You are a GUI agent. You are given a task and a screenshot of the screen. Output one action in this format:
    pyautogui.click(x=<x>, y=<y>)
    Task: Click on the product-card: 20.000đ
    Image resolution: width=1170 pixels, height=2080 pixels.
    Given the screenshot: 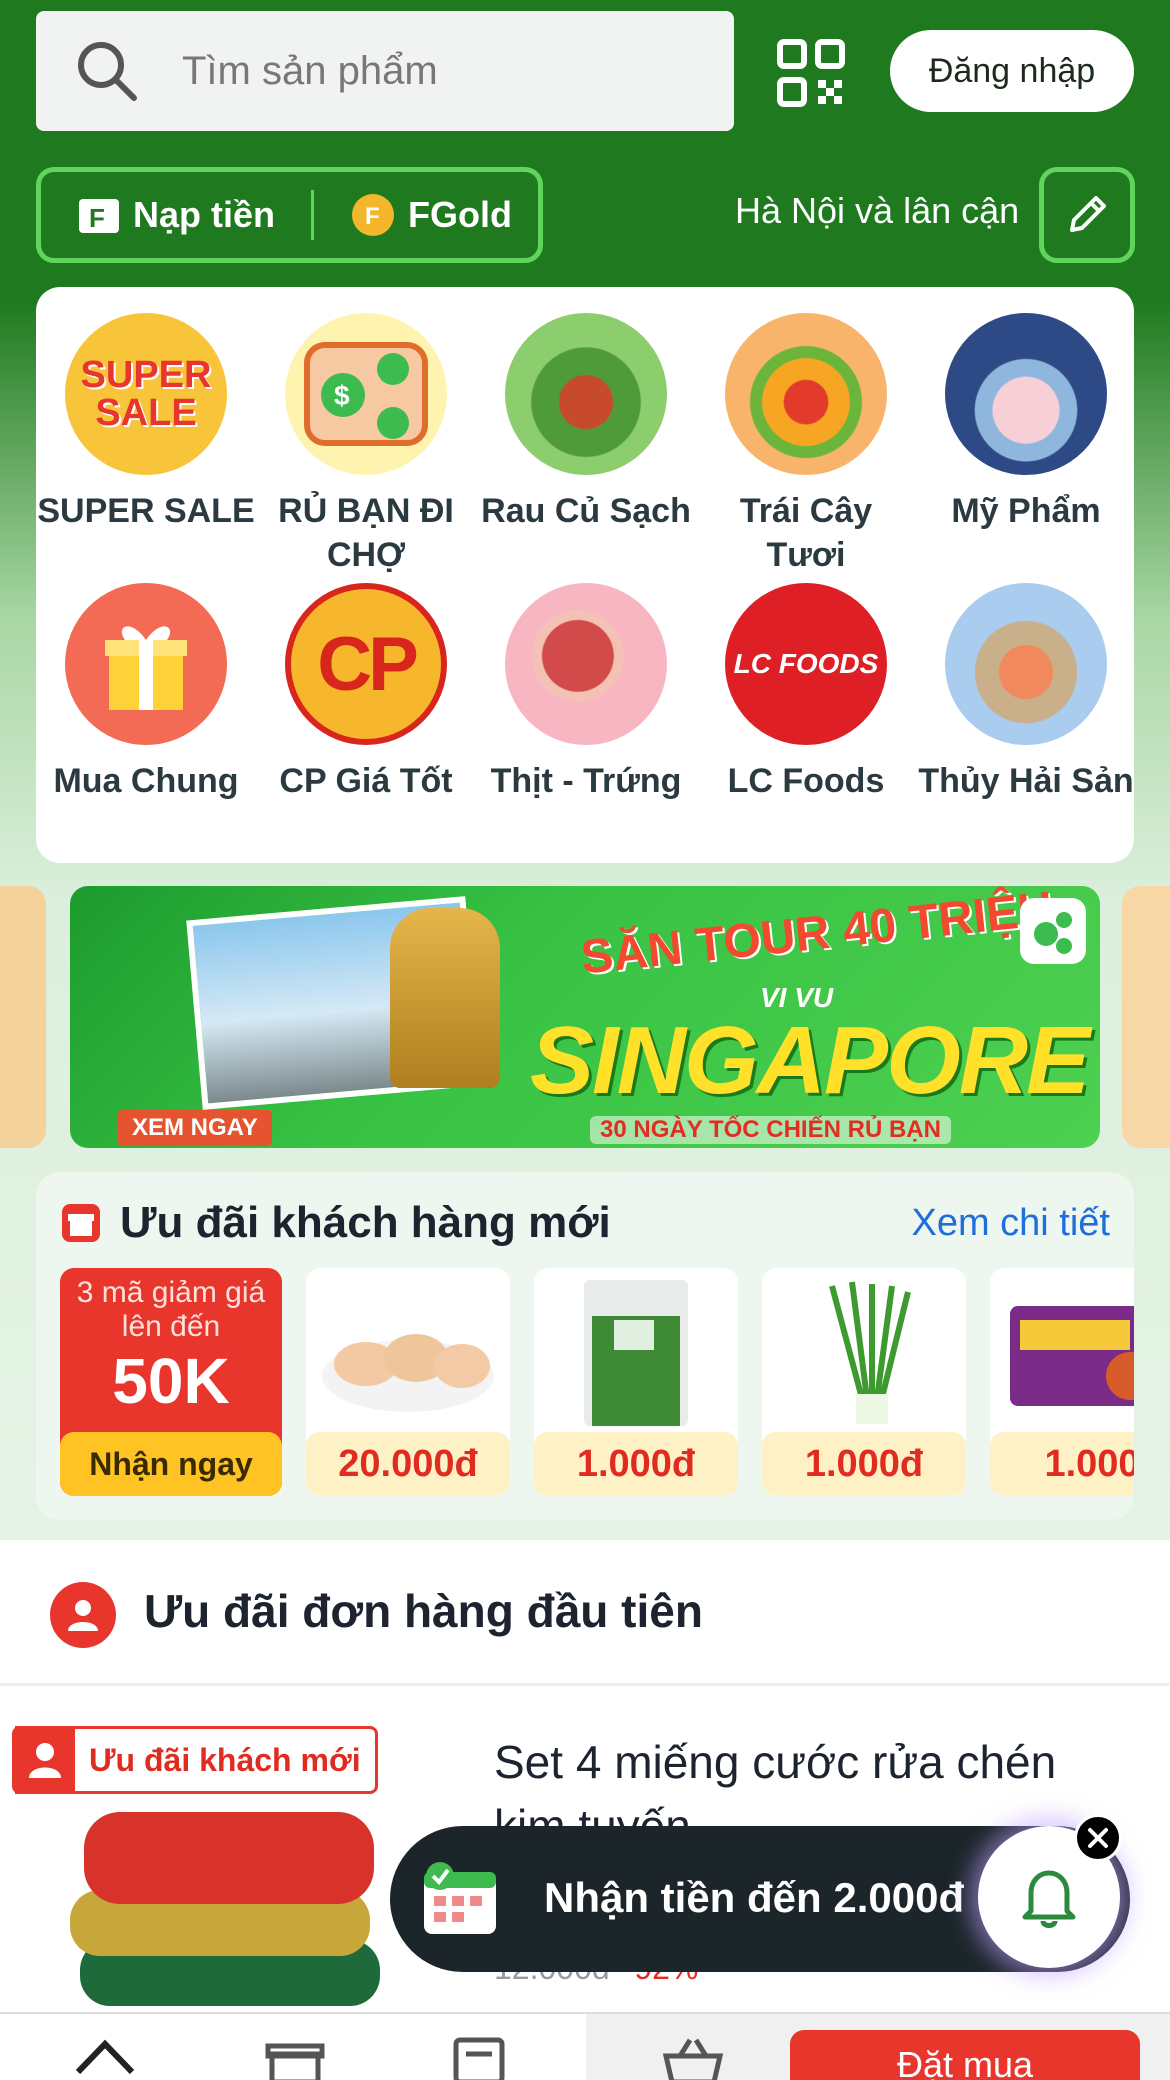 What is the action you would take?
    pyautogui.click(x=408, y=1382)
    